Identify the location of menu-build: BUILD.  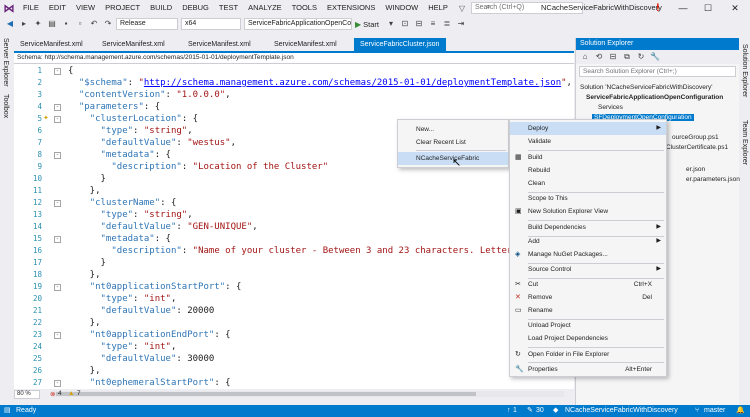
(161, 8).